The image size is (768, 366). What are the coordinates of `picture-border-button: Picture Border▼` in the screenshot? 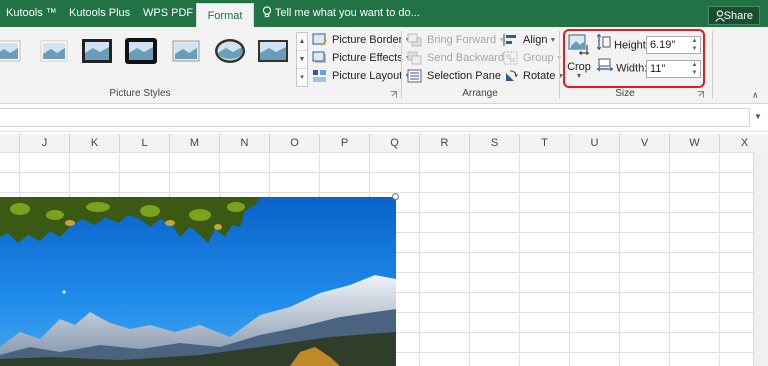 It's located at (361, 40).